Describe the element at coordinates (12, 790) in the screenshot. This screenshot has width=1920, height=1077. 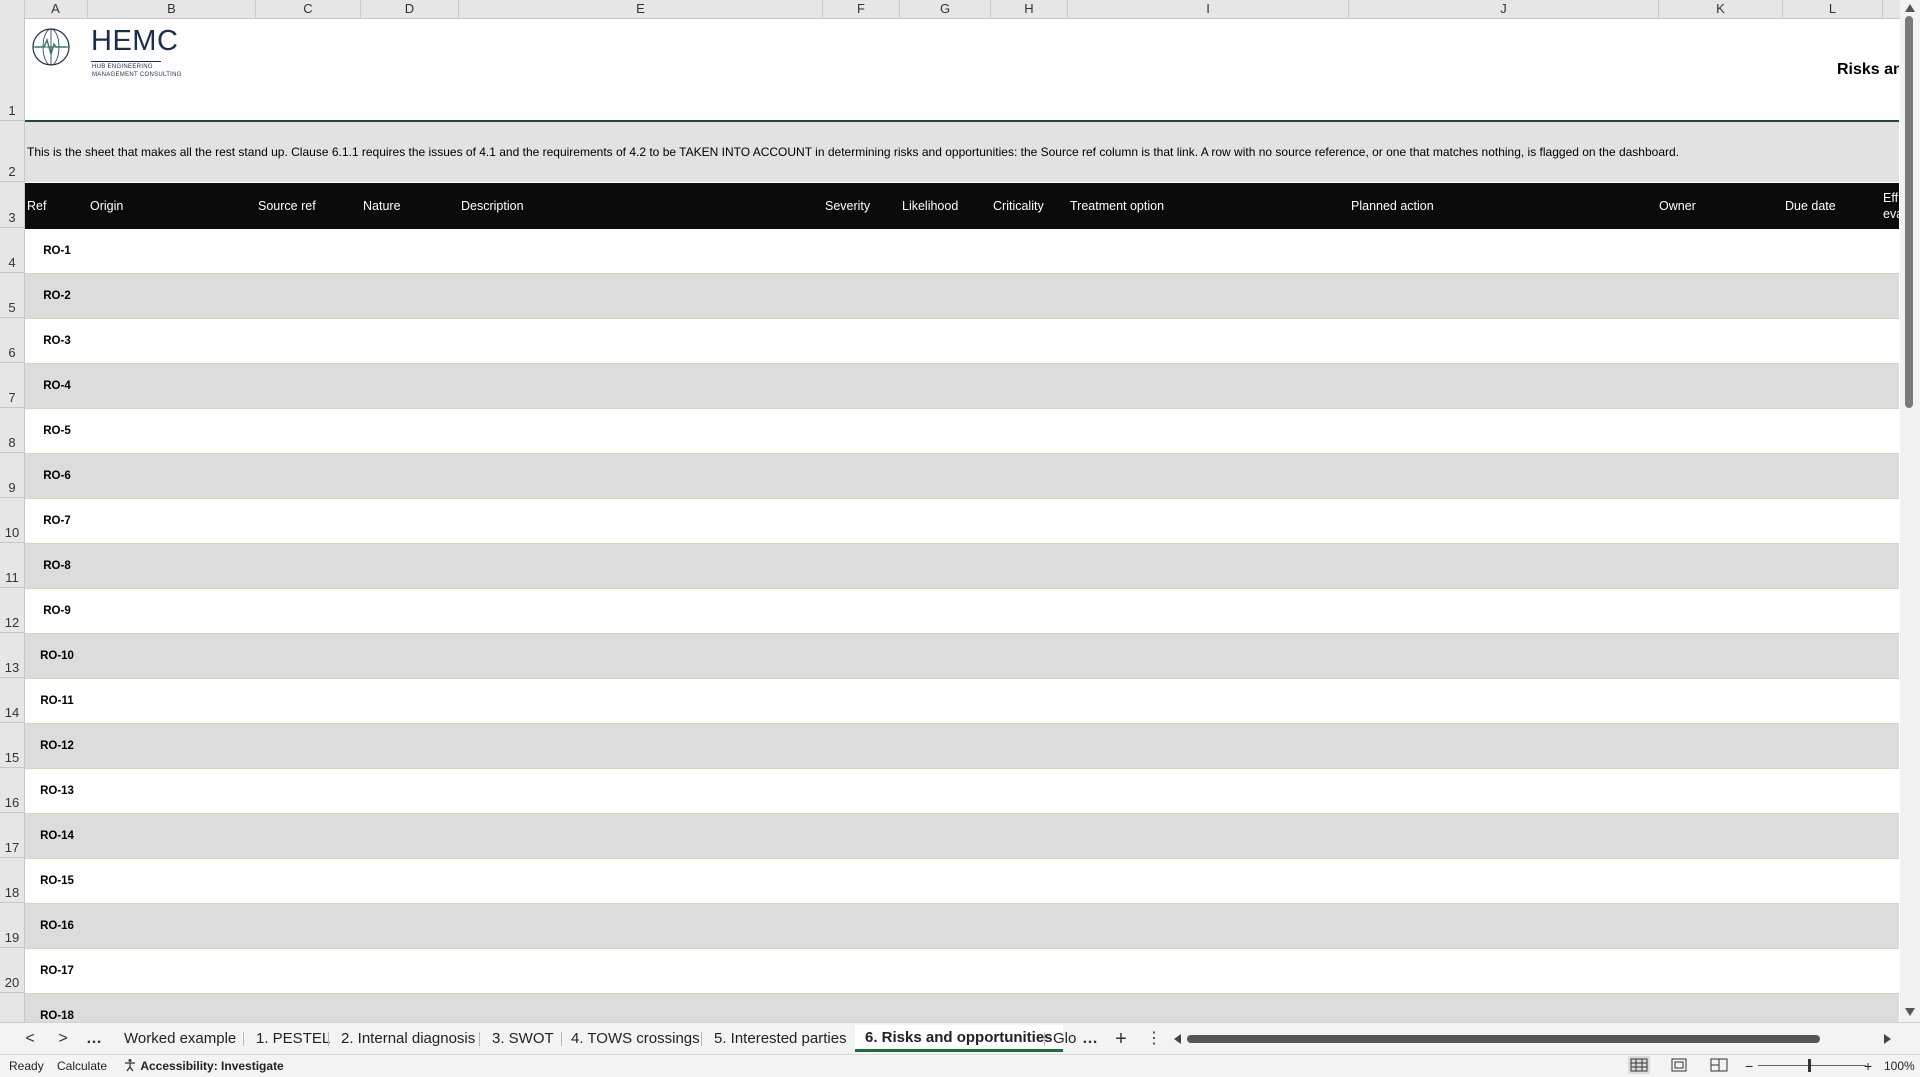
I see `row-header: 16` at that location.